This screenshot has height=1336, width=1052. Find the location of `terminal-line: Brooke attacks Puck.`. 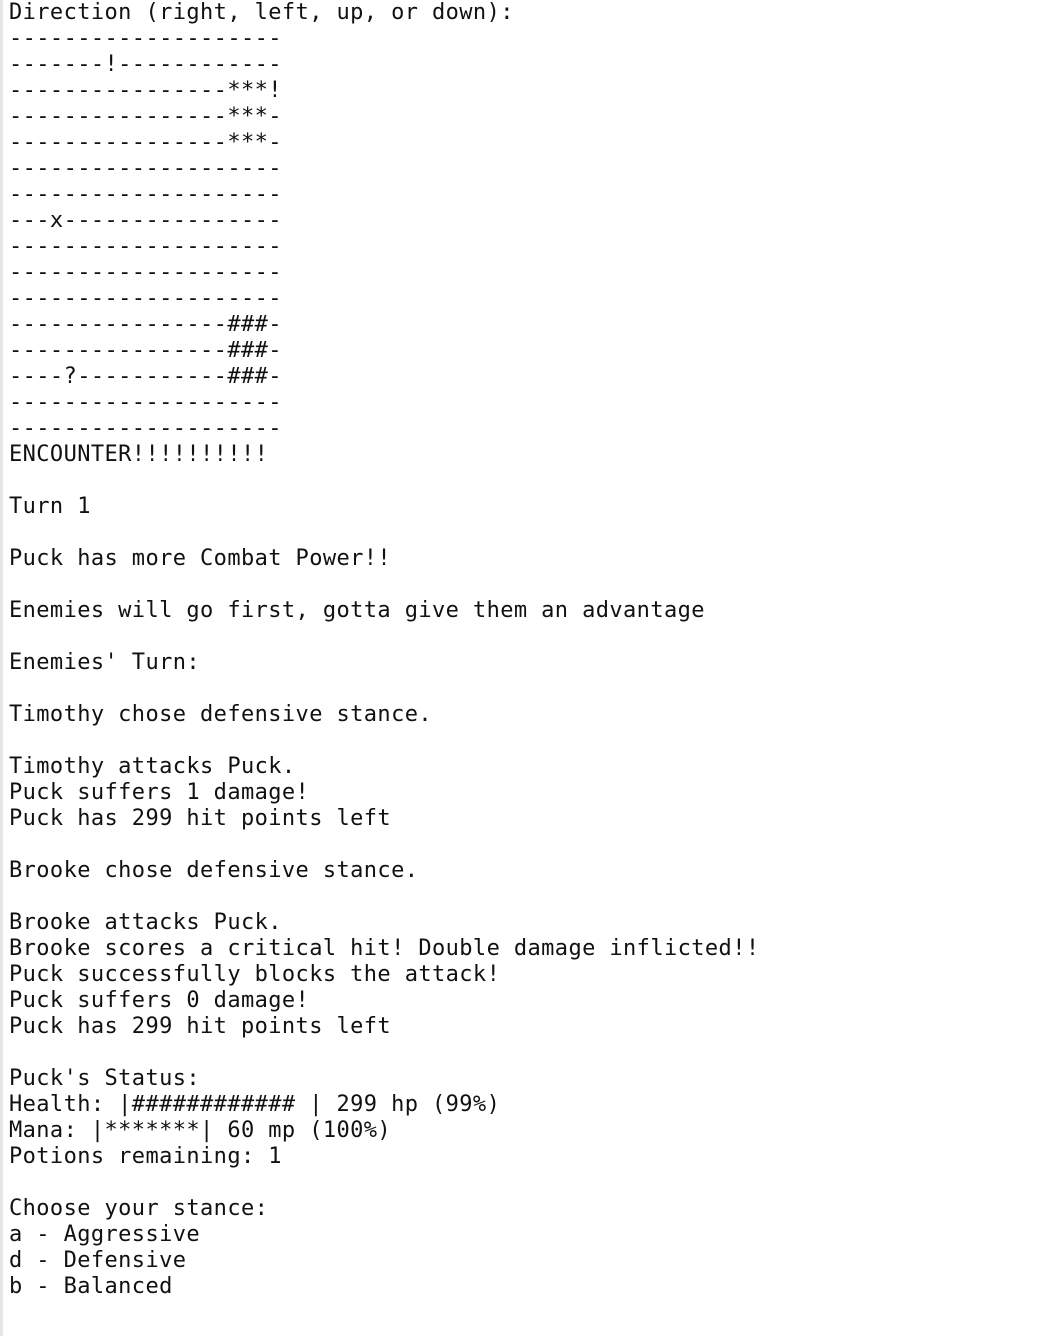

terminal-line: Brooke attacks Puck. is located at coordinates (145, 922).